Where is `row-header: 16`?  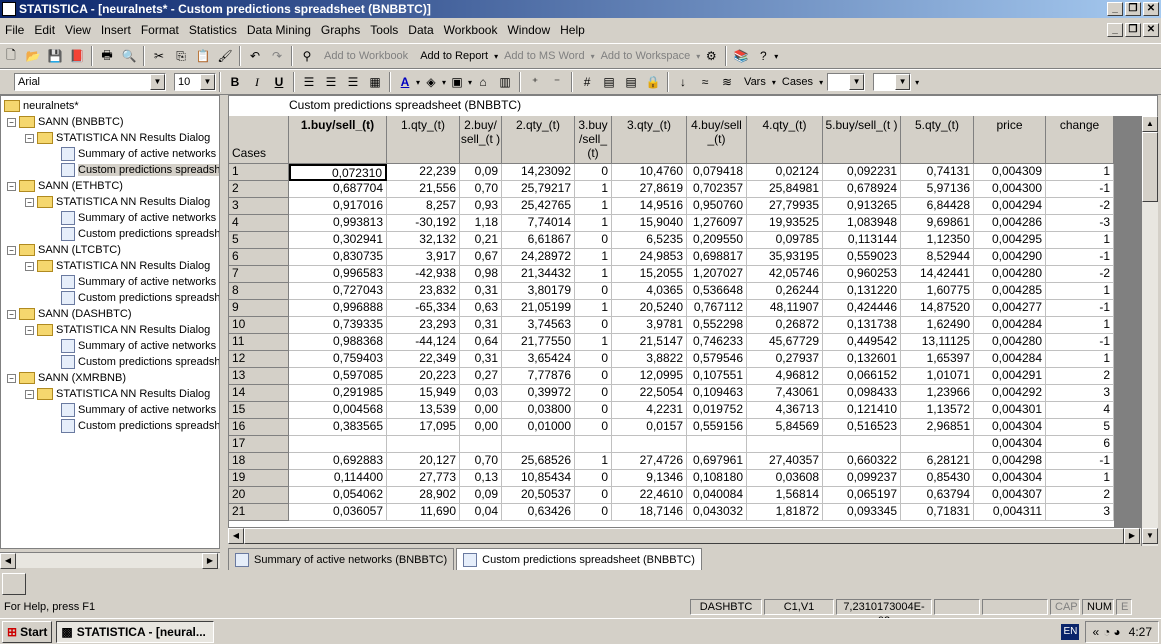 row-header: 16 is located at coordinates (259, 427).